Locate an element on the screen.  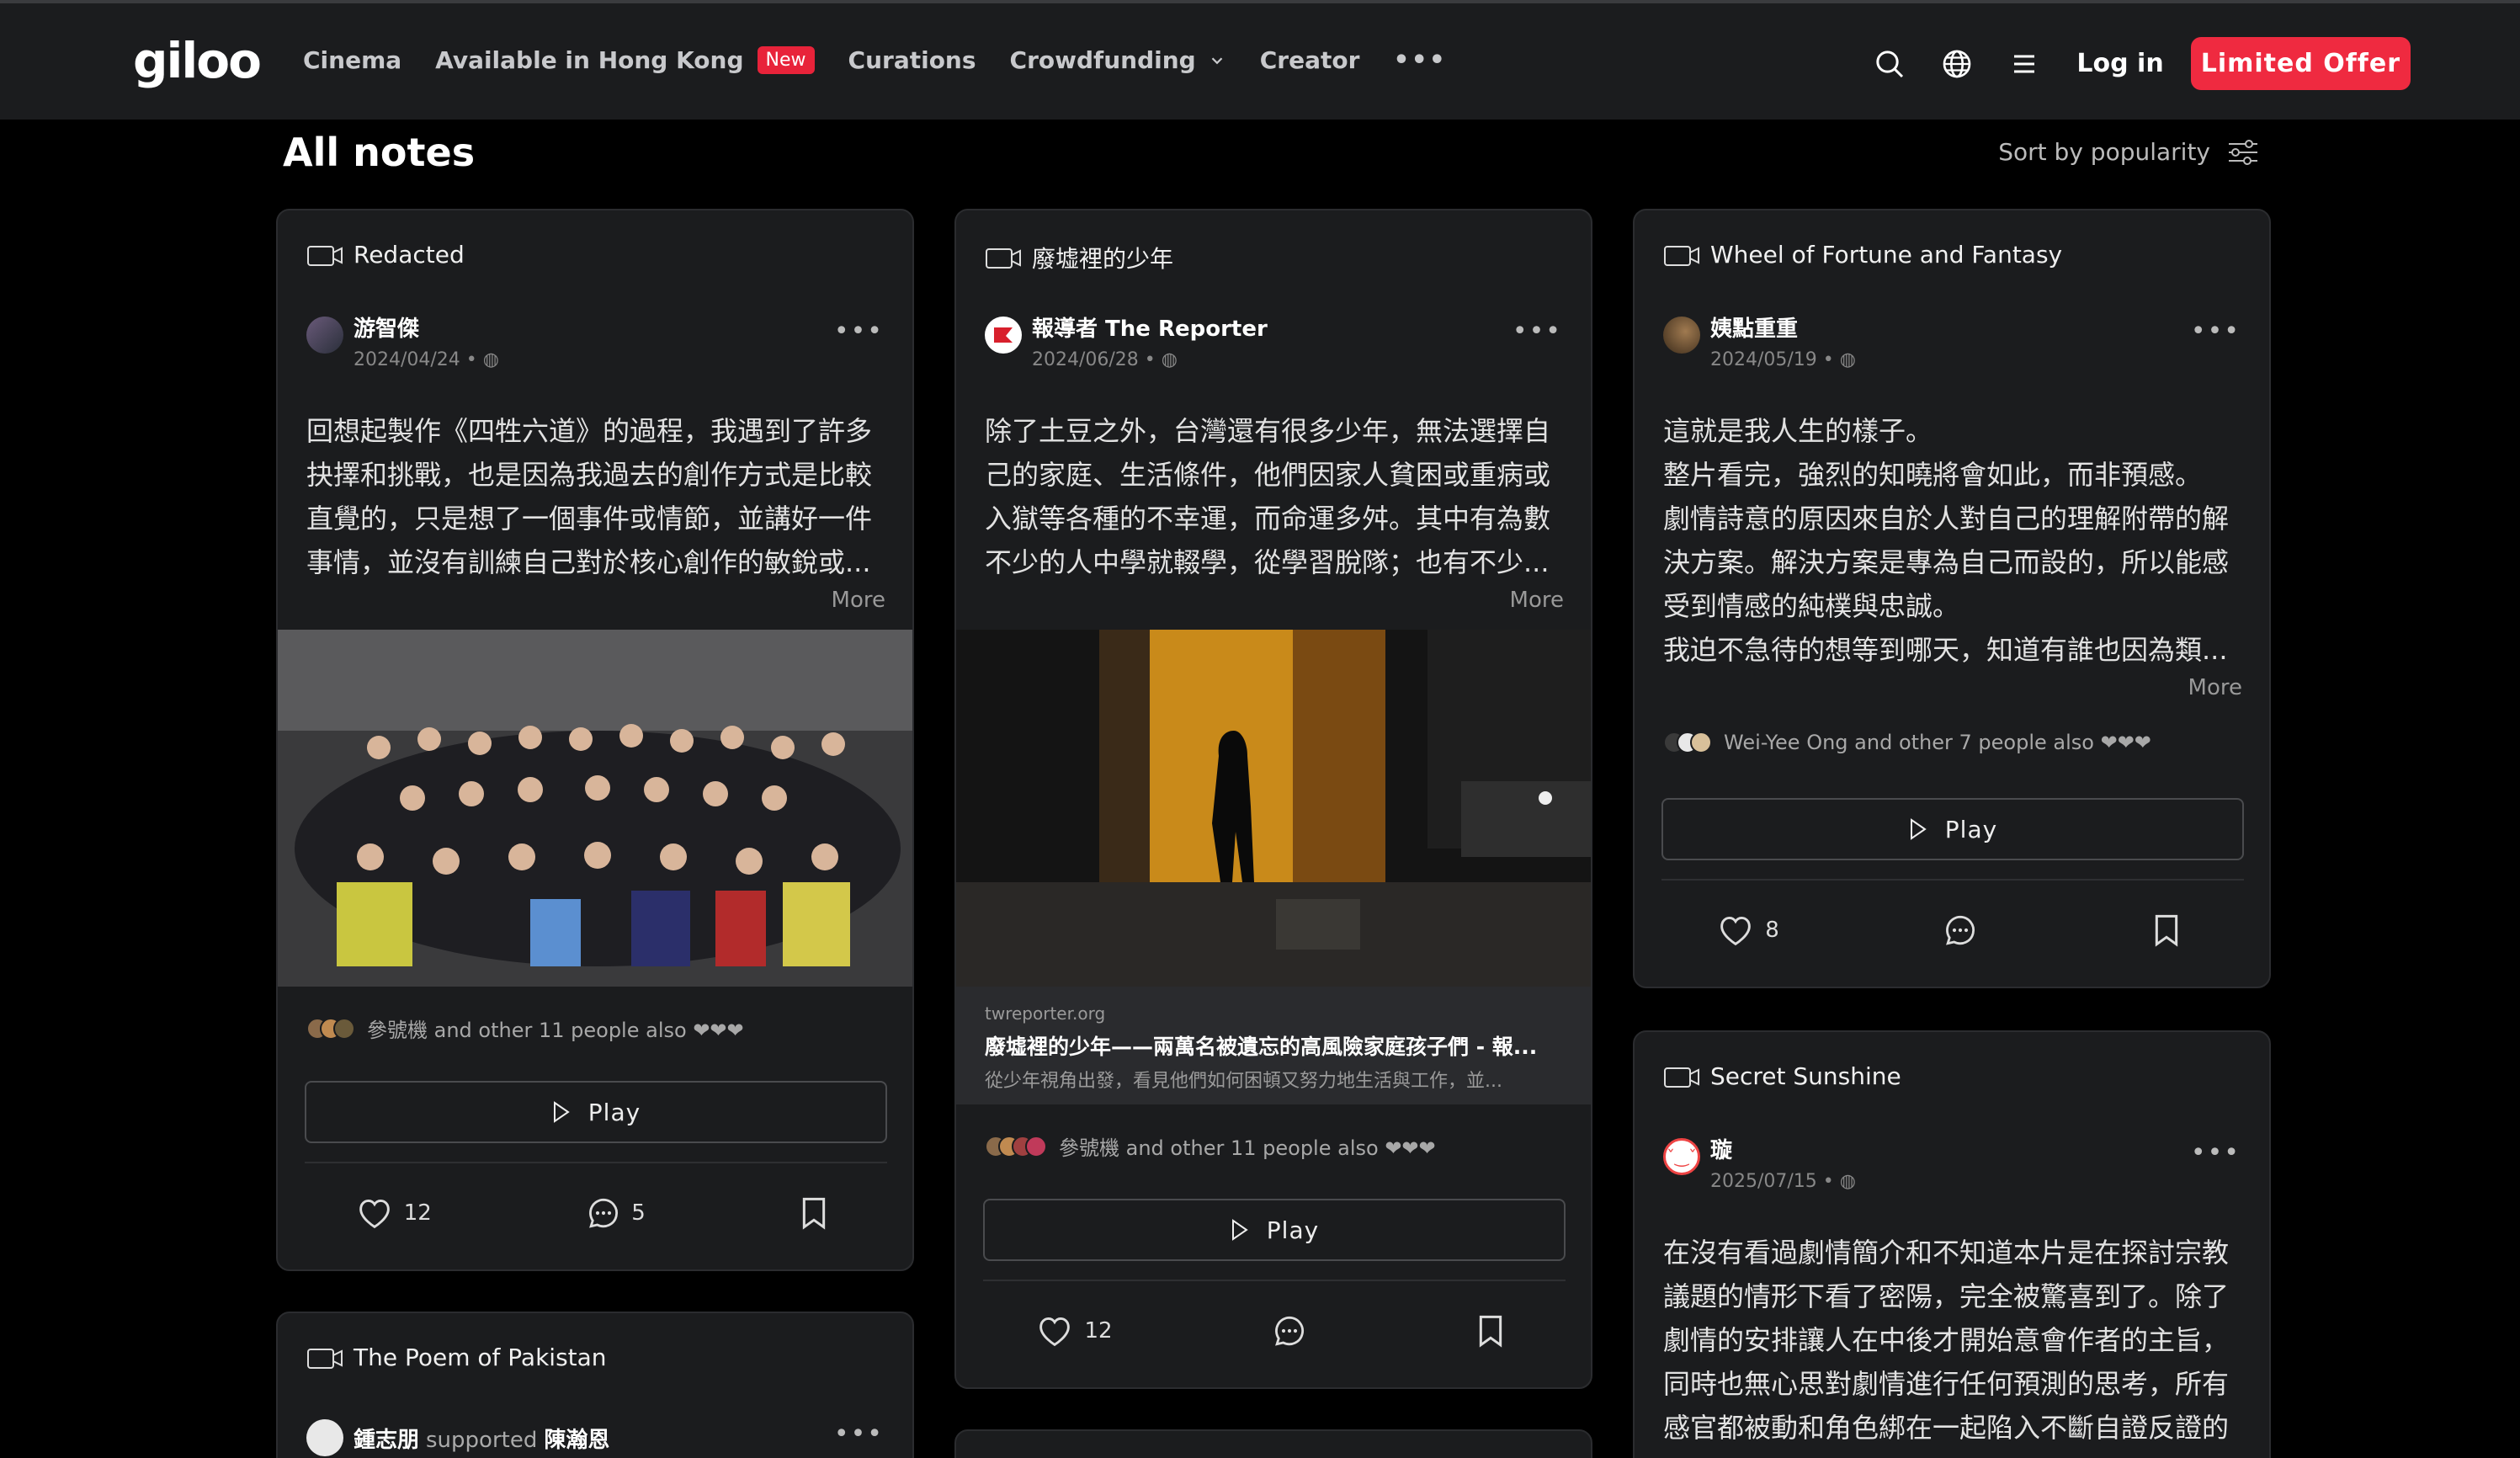
author-row: 鍾志朋 supported 陳瀚恩 is located at coordinates (457, 1435).